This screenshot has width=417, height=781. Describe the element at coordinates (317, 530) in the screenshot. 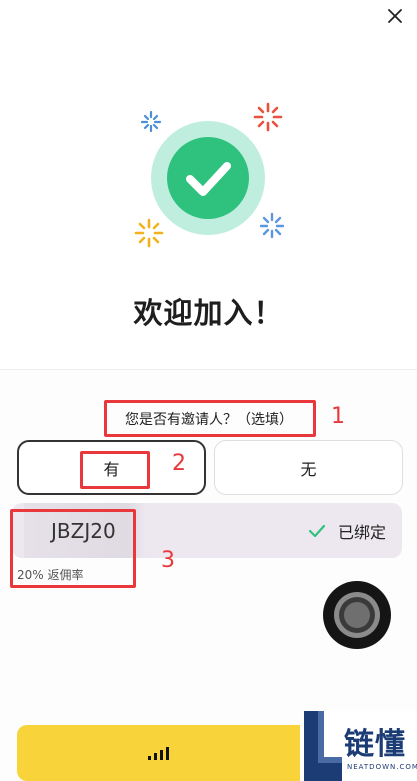

I see `check-icon` at that location.